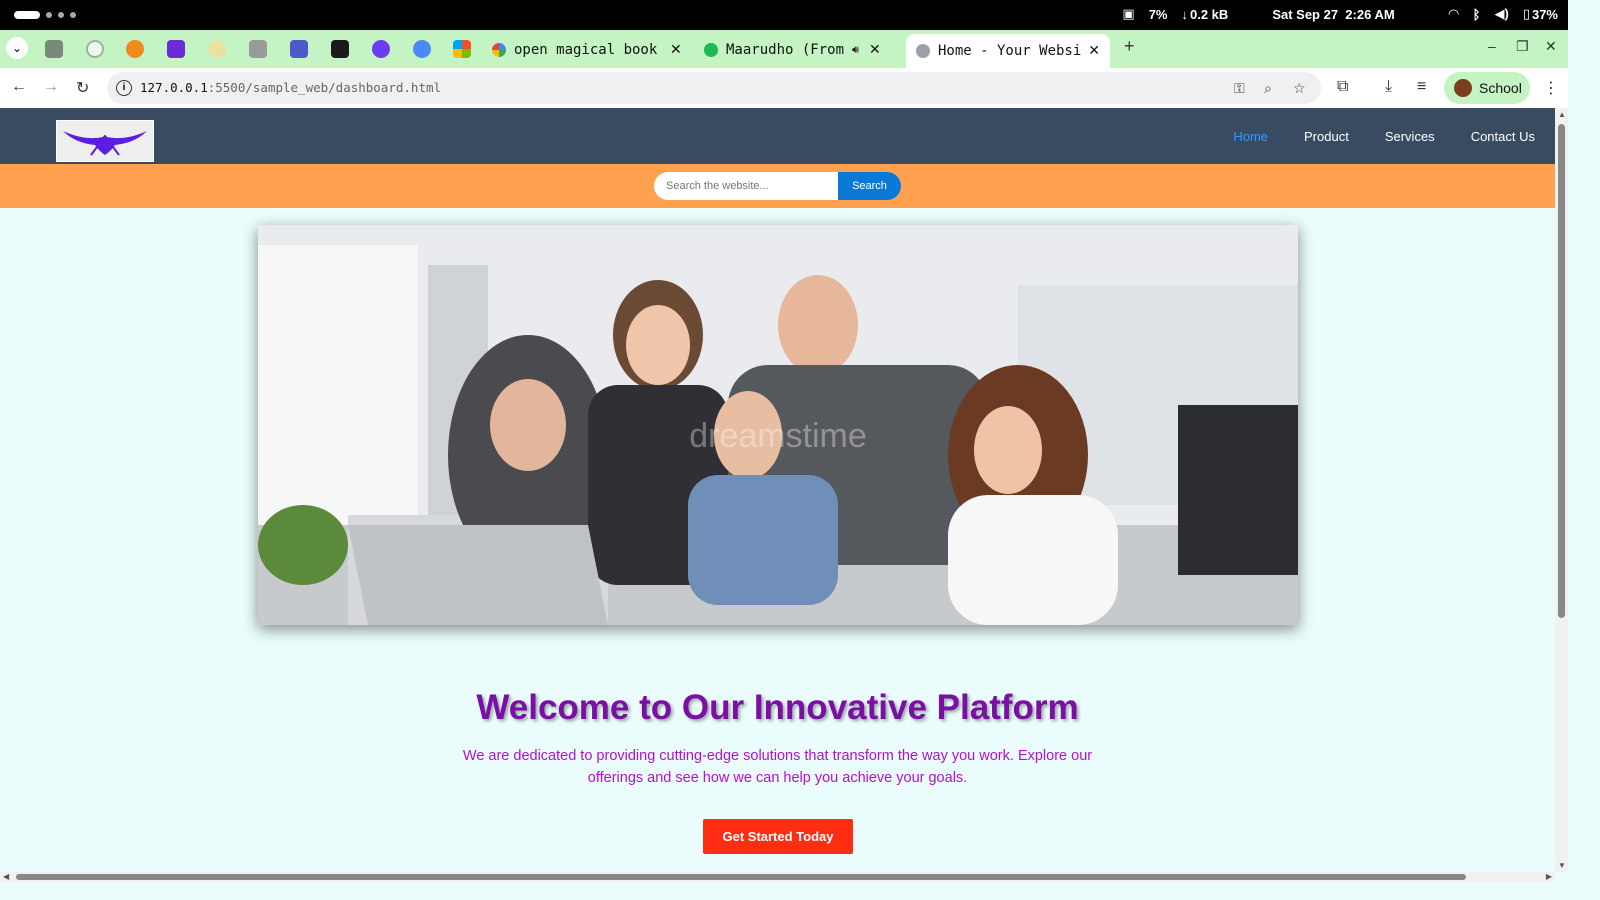  I want to click on tab-title: open magical book, so click(586, 50).